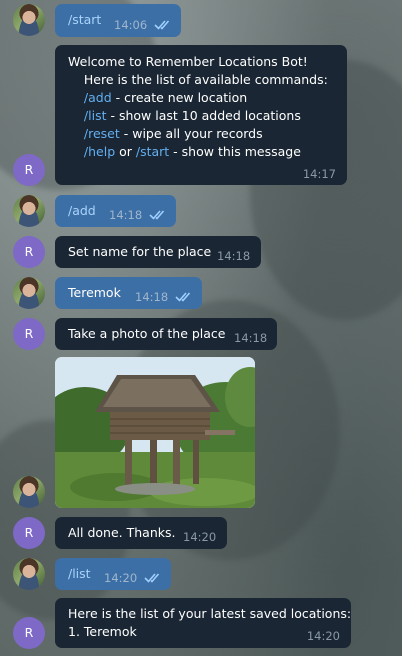 This screenshot has height=656, width=402. What do you see at coordinates (125, 151) in the screenshot?
I see `command-description: or` at bounding box center [125, 151].